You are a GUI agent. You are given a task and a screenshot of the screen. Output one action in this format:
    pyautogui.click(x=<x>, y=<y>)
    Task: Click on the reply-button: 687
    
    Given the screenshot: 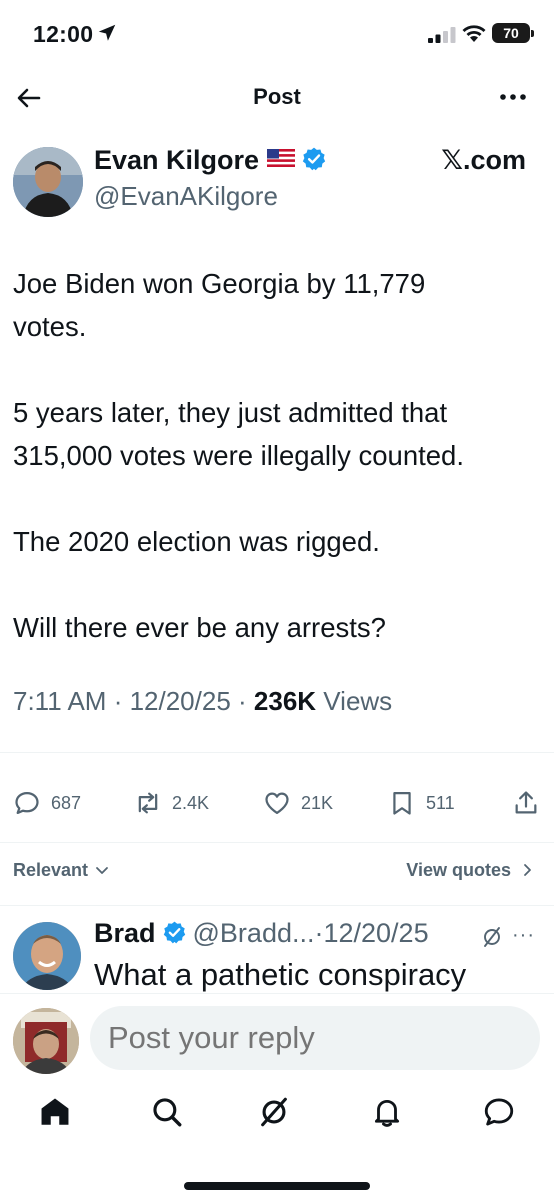 What is the action you would take?
    pyautogui.click(x=47, y=803)
    